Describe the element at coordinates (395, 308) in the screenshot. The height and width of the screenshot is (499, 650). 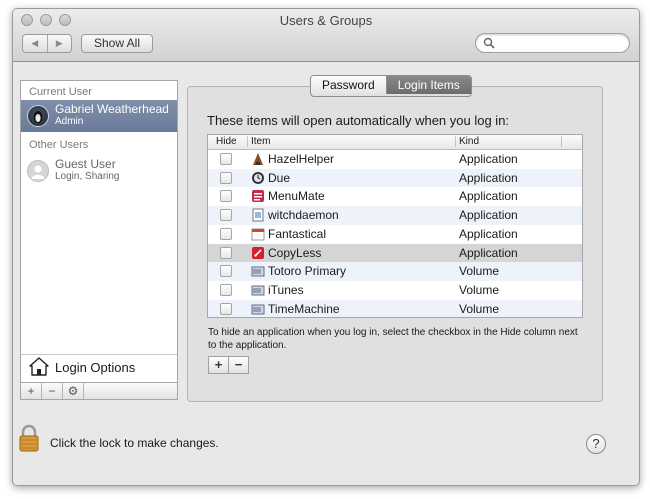
I see `table-row: TimeMachine Volume` at that location.